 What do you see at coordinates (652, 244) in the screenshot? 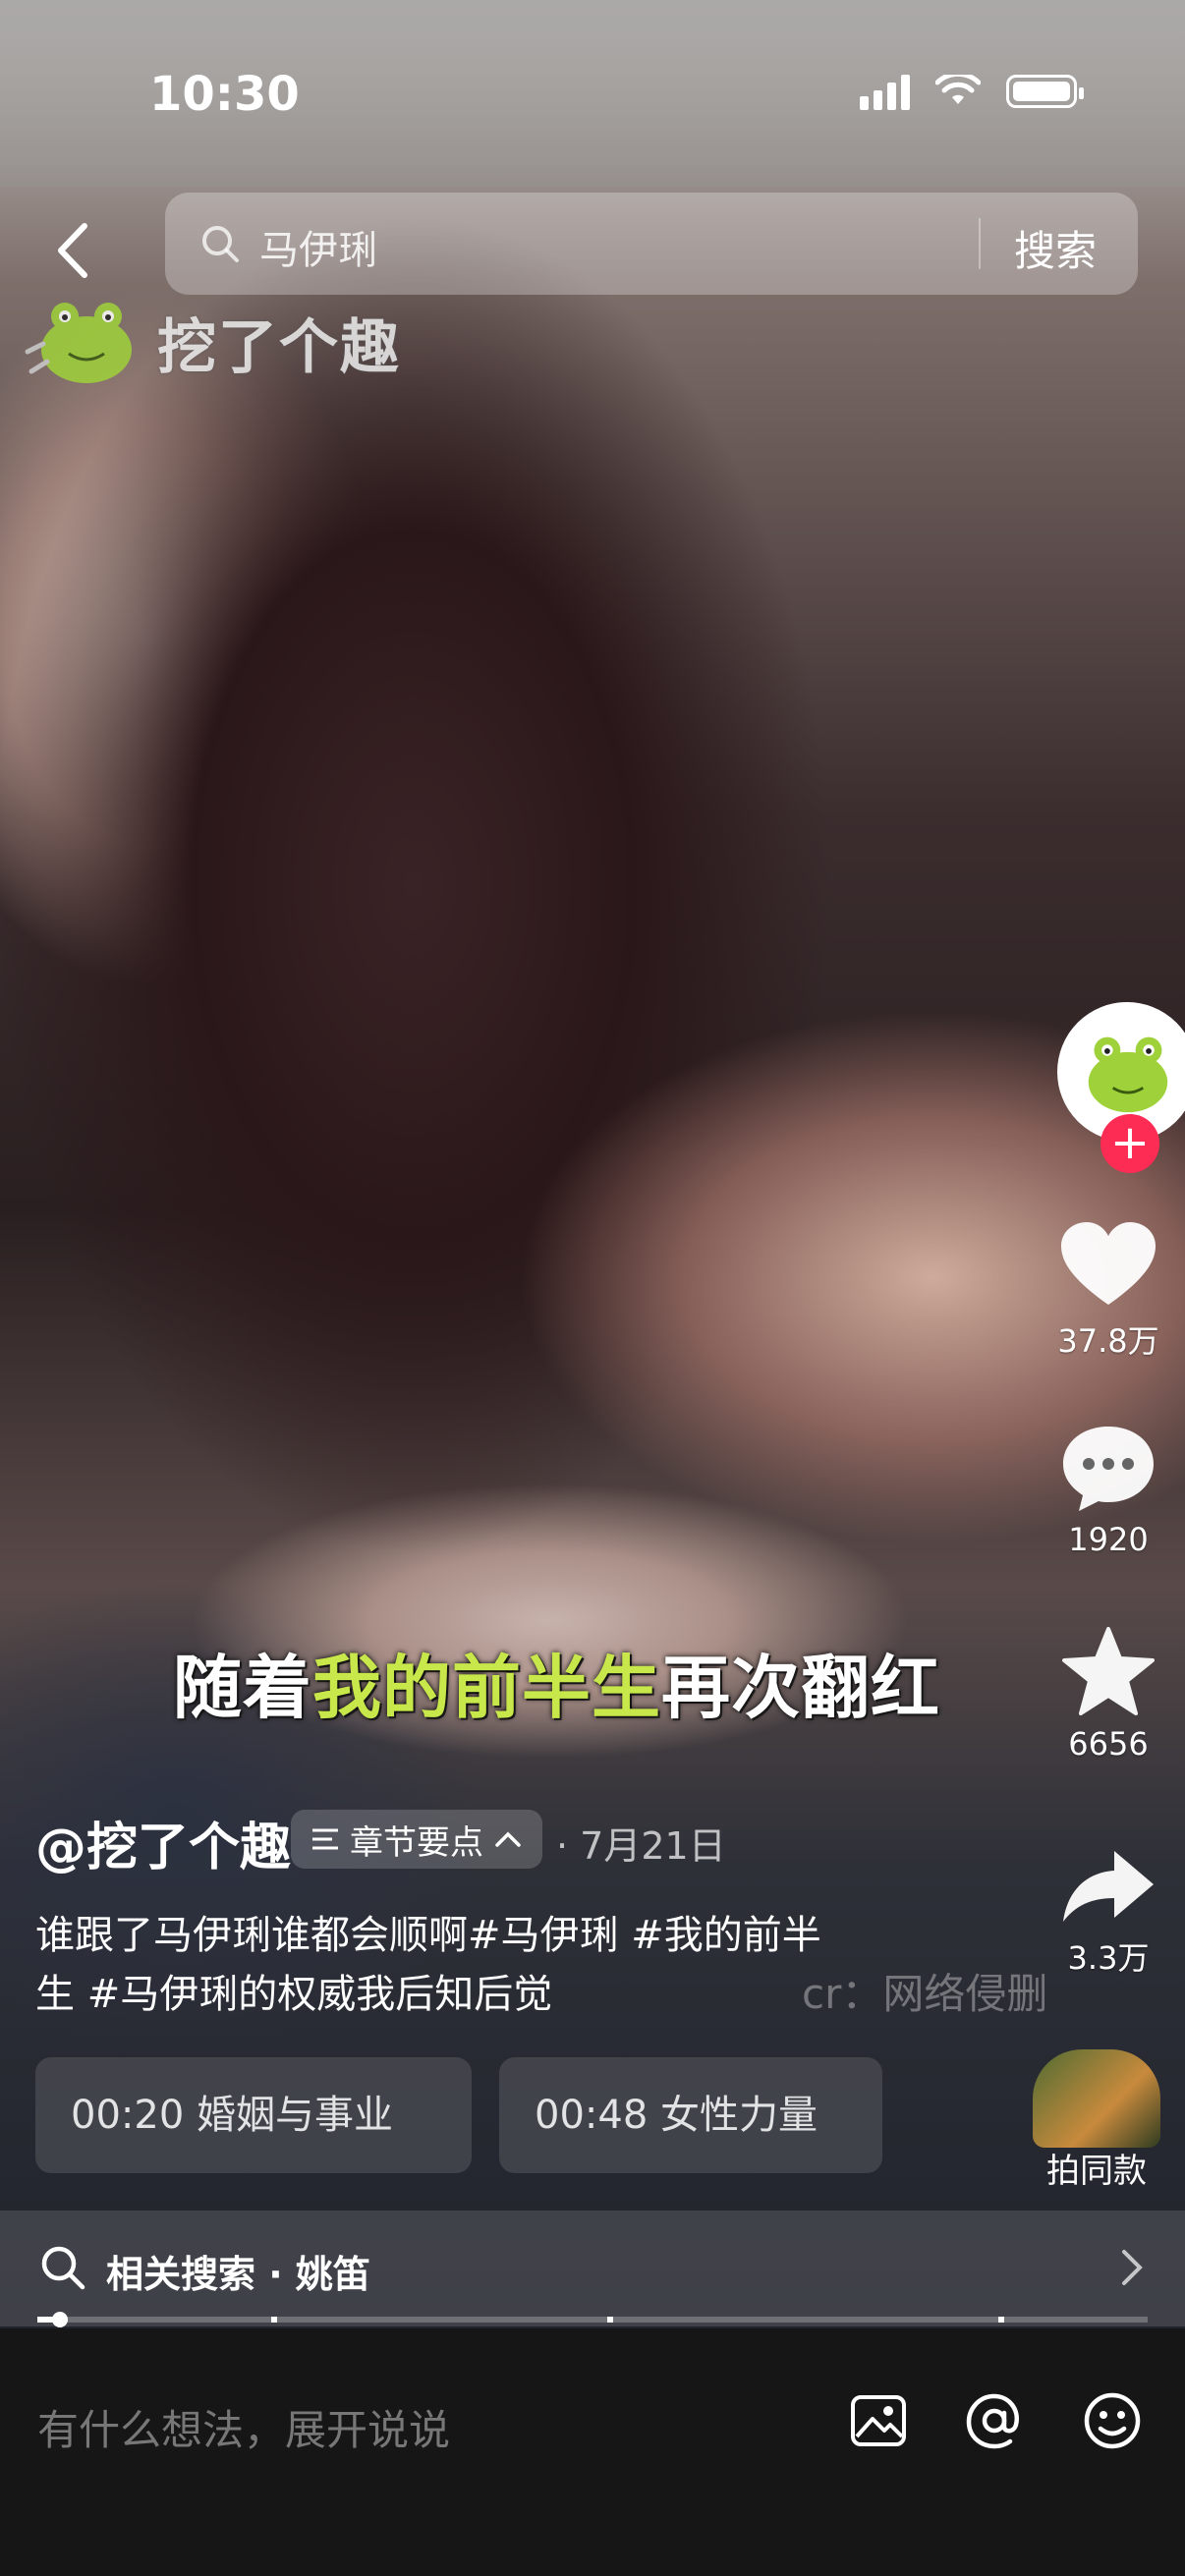
I see `search-bar: 马伊琍 搜索` at bounding box center [652, 244].